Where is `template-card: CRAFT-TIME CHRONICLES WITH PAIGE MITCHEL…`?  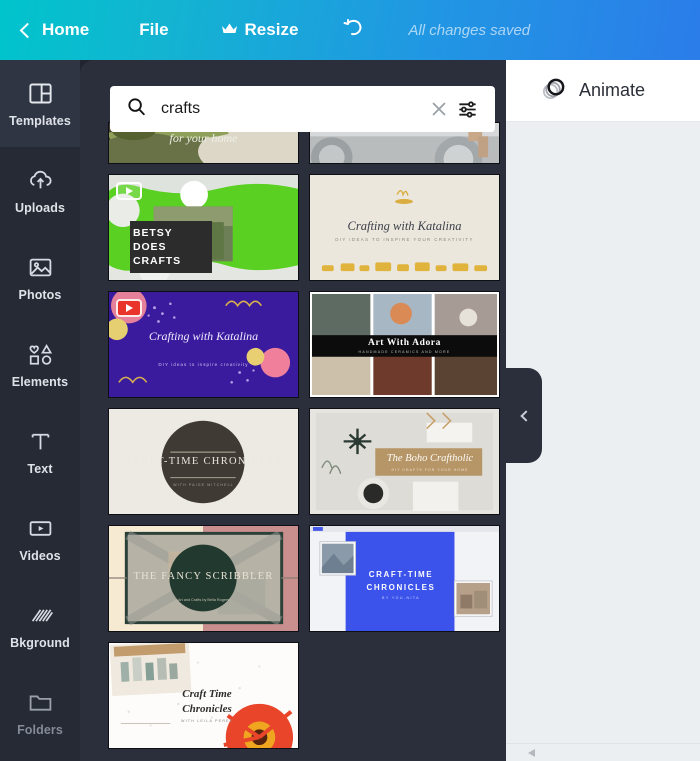 template-card: CRAFT-TIME CHRONICLES WITH PAIGE MITCHEL… is located at coordinates (203, 461).